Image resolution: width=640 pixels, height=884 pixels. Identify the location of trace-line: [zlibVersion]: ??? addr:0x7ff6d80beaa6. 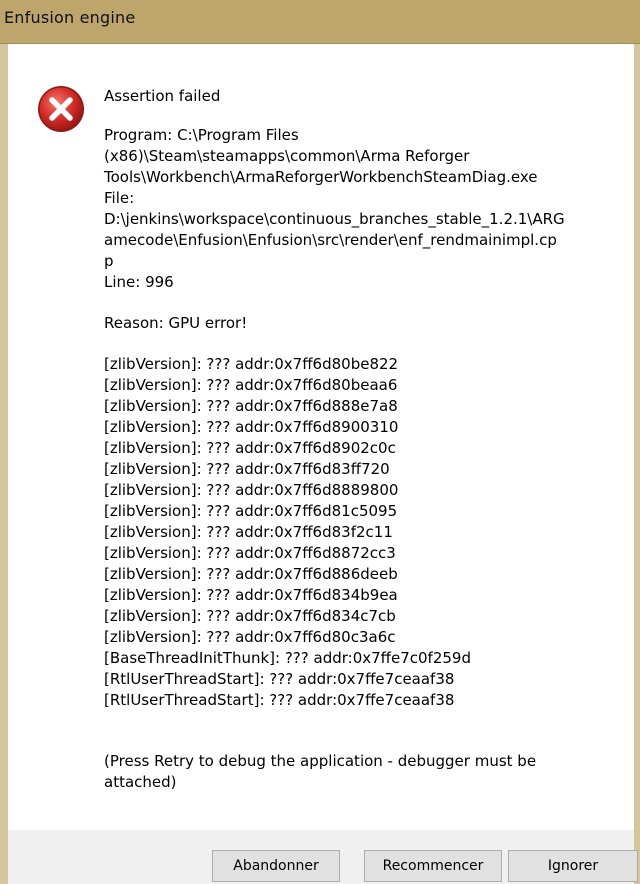
(251, 385).